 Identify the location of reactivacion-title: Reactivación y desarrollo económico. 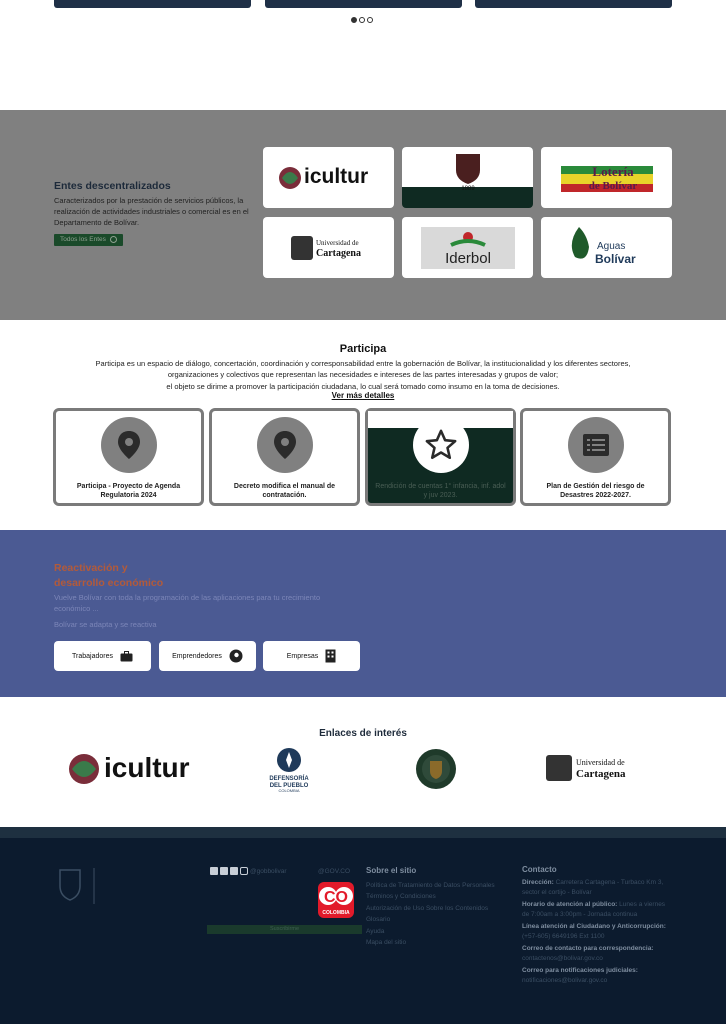
(154, 576).